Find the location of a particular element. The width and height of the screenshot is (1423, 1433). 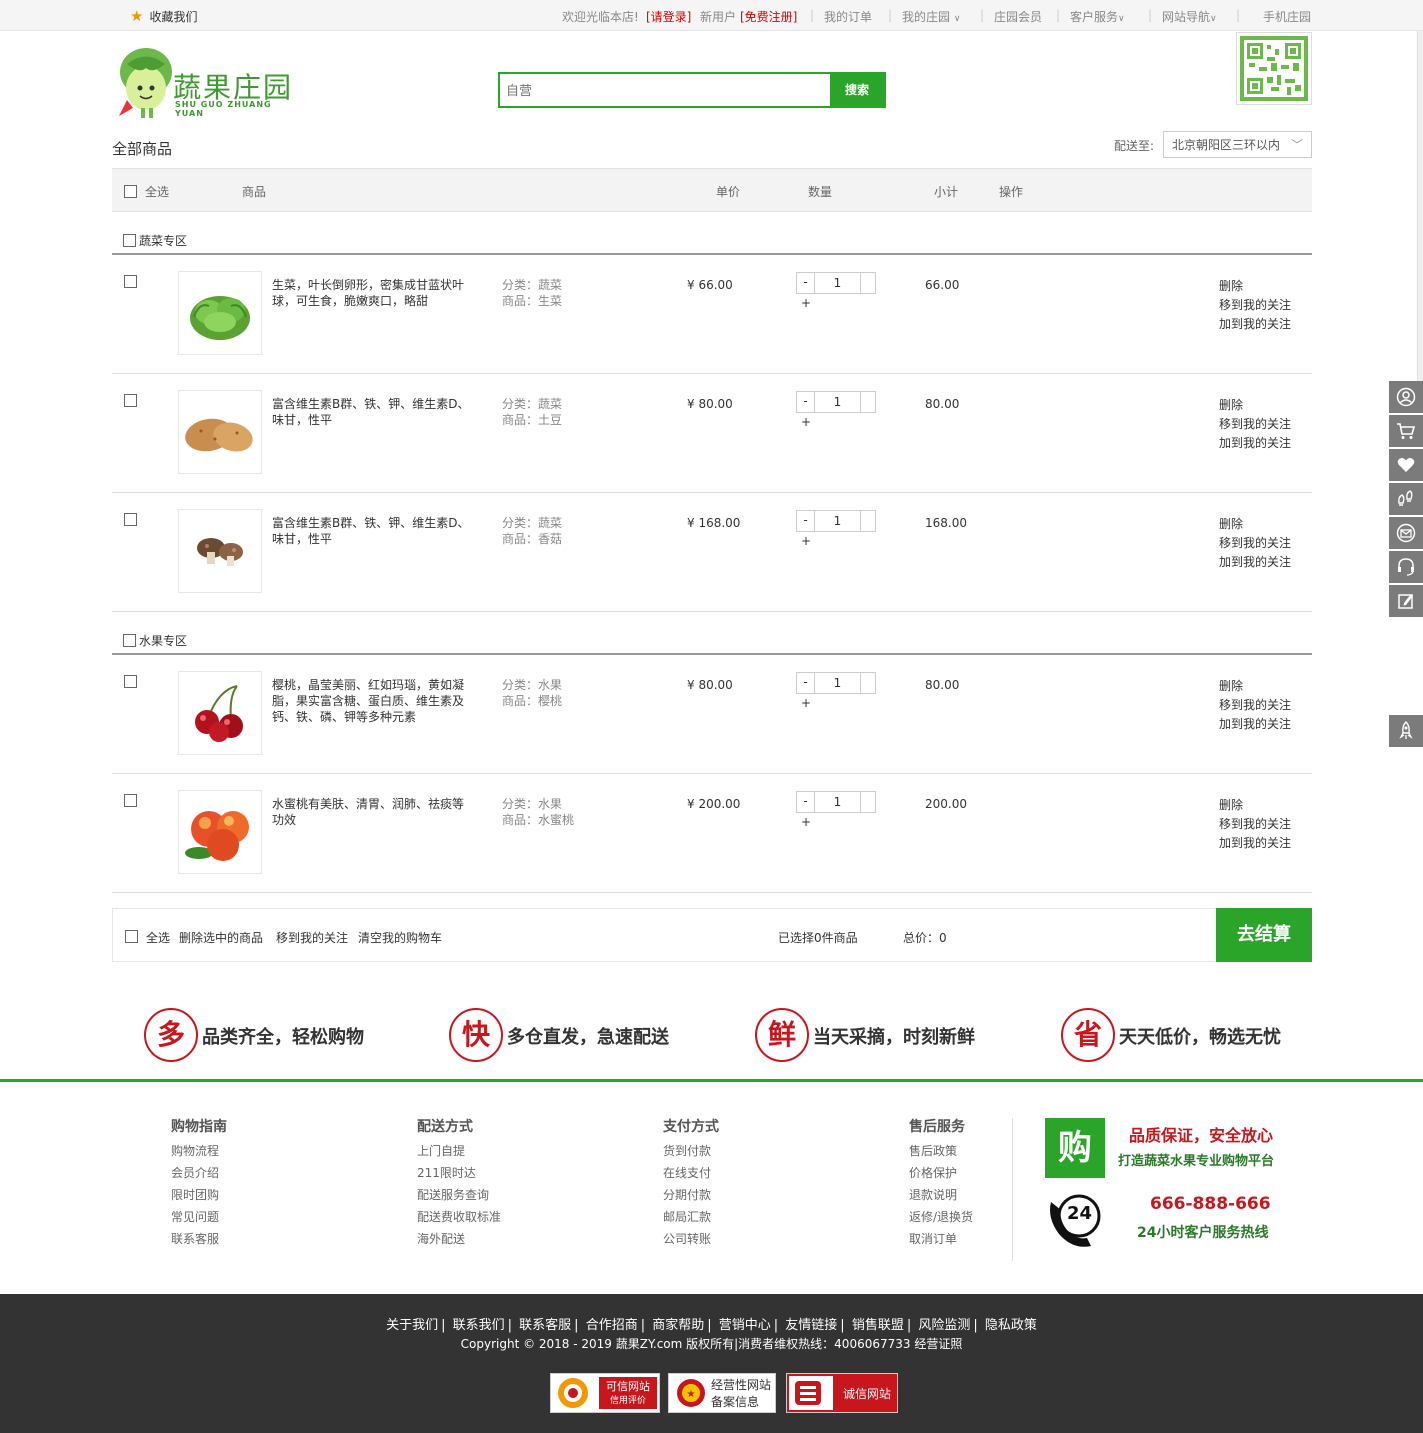

bottom-link: 合作招商 is located at coordinates (612, 1325).